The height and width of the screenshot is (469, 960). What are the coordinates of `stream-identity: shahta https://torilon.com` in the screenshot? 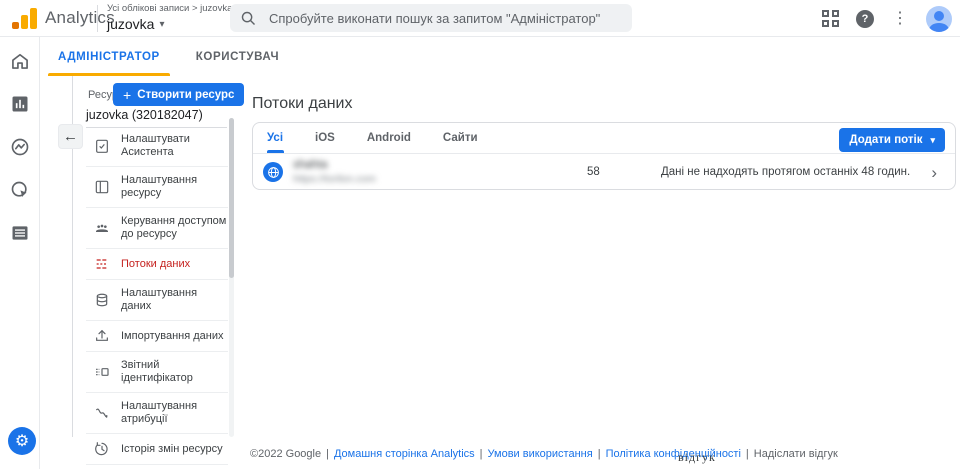 It's located at (423, 172).